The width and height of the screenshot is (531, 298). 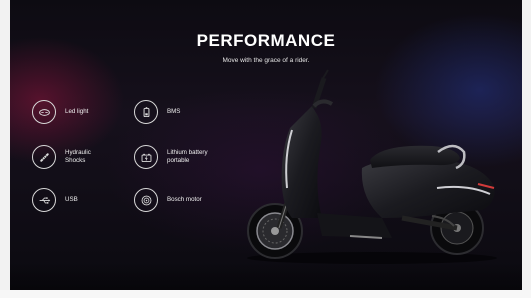 What do you see at coordinates (71, 199) in the screenshot?
I see `feature-label: USB` at bounding box center [71, 199].